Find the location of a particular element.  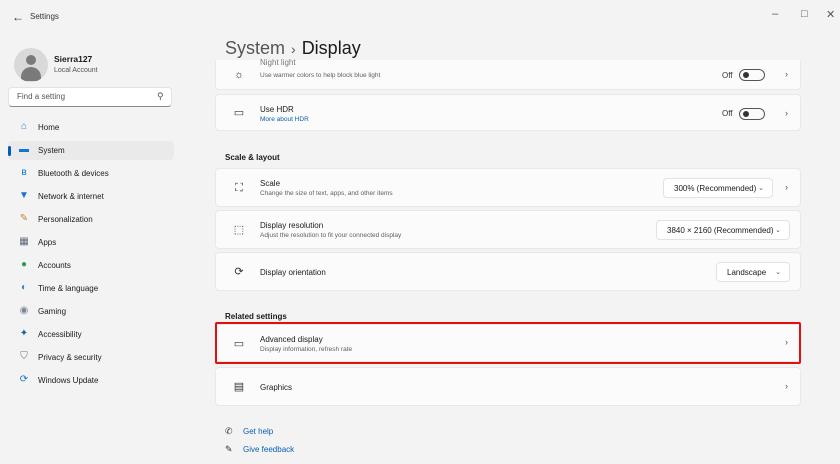

sidebar-item-bluetooth: ʙ Bluetooth & devices is located at coordinates (91, 173).